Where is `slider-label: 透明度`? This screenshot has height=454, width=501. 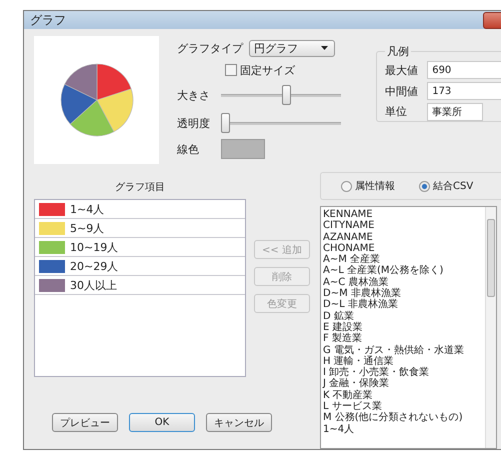
slider-label: 透明度 is located at coordinates (194, 123).